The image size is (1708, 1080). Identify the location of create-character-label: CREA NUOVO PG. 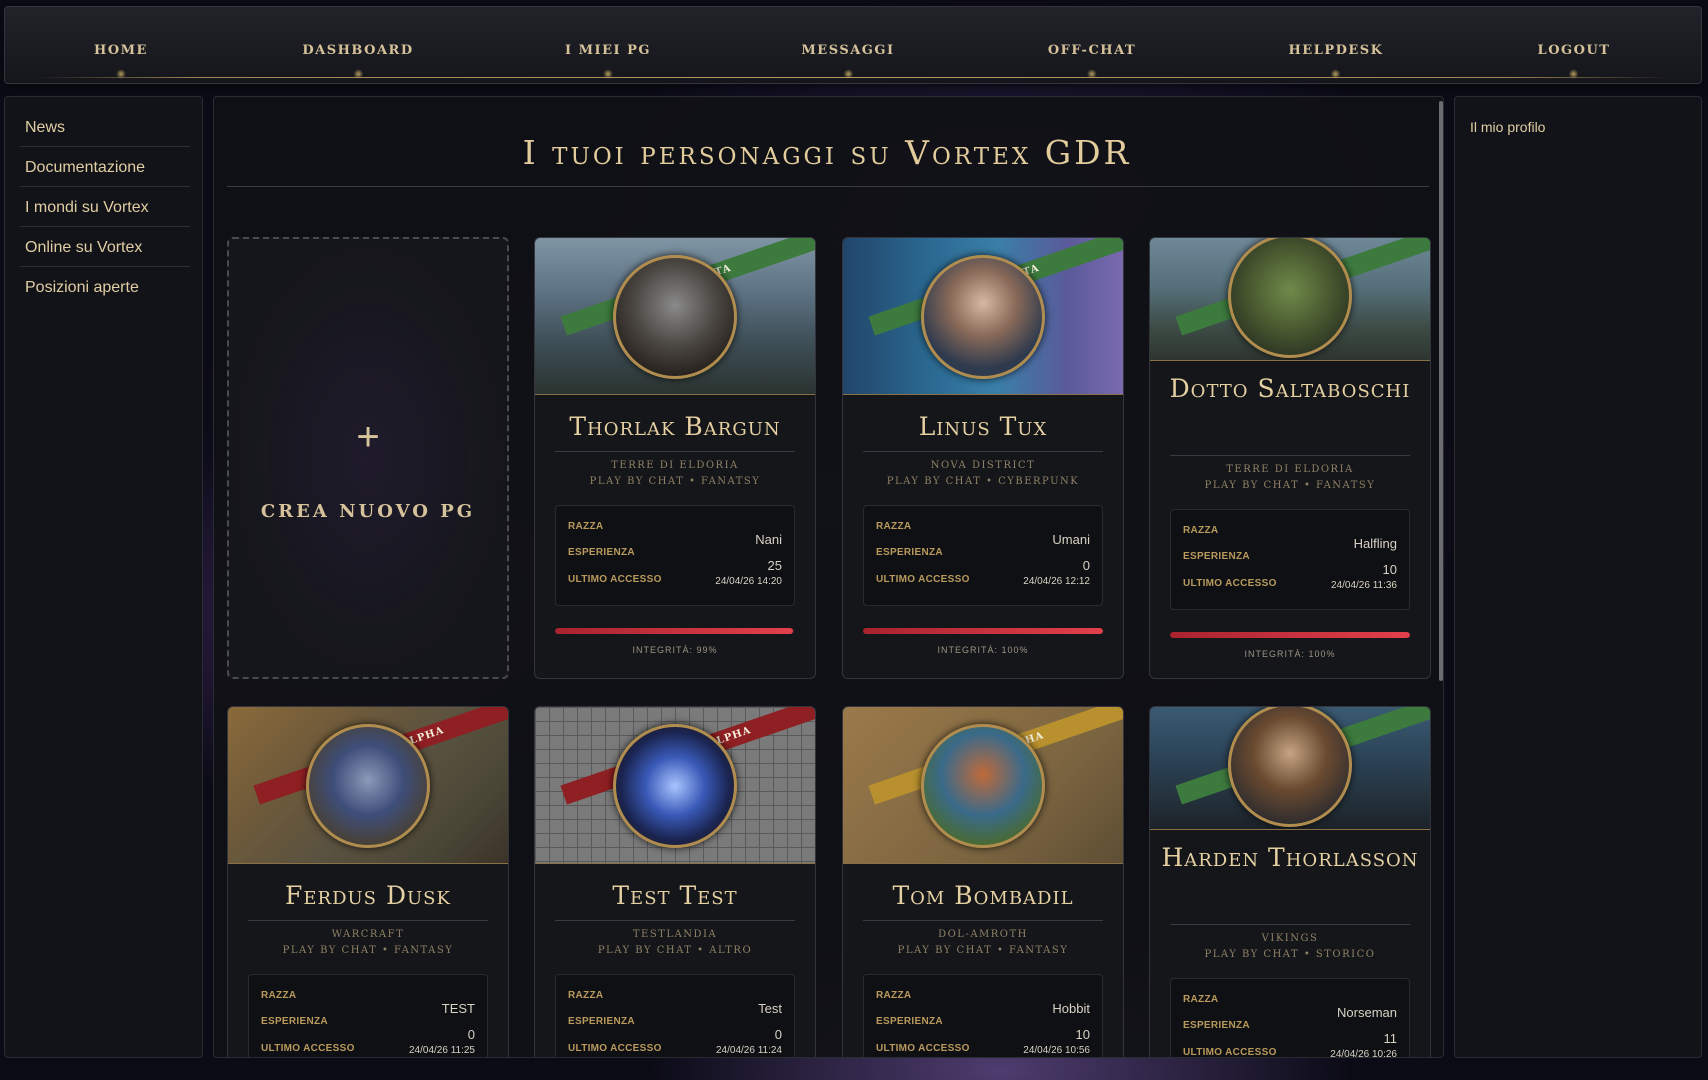
(368, 511).